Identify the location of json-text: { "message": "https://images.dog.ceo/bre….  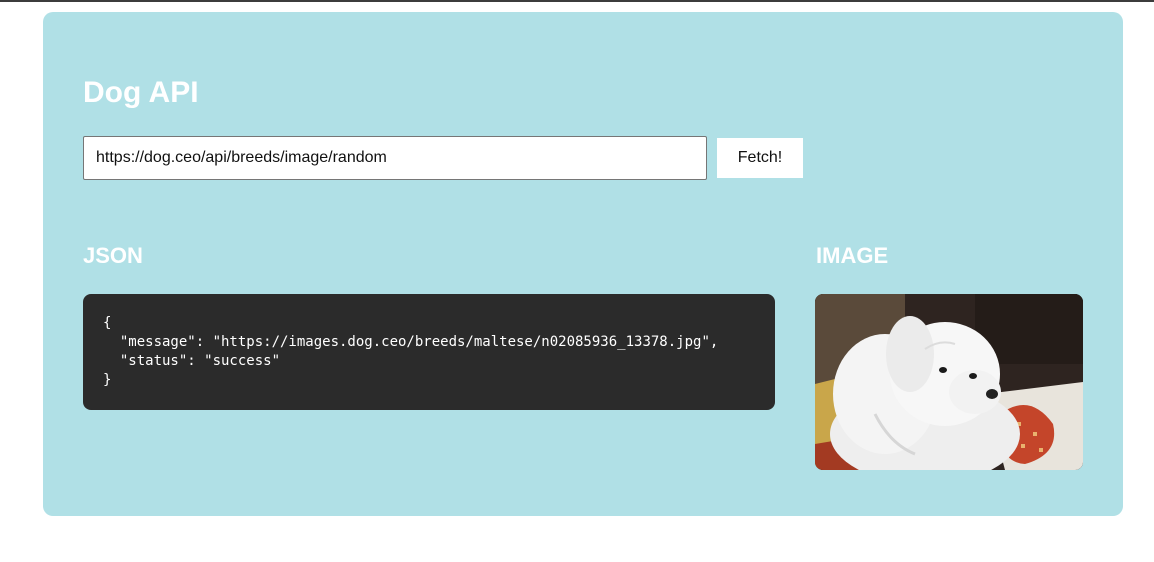
(411, 351).